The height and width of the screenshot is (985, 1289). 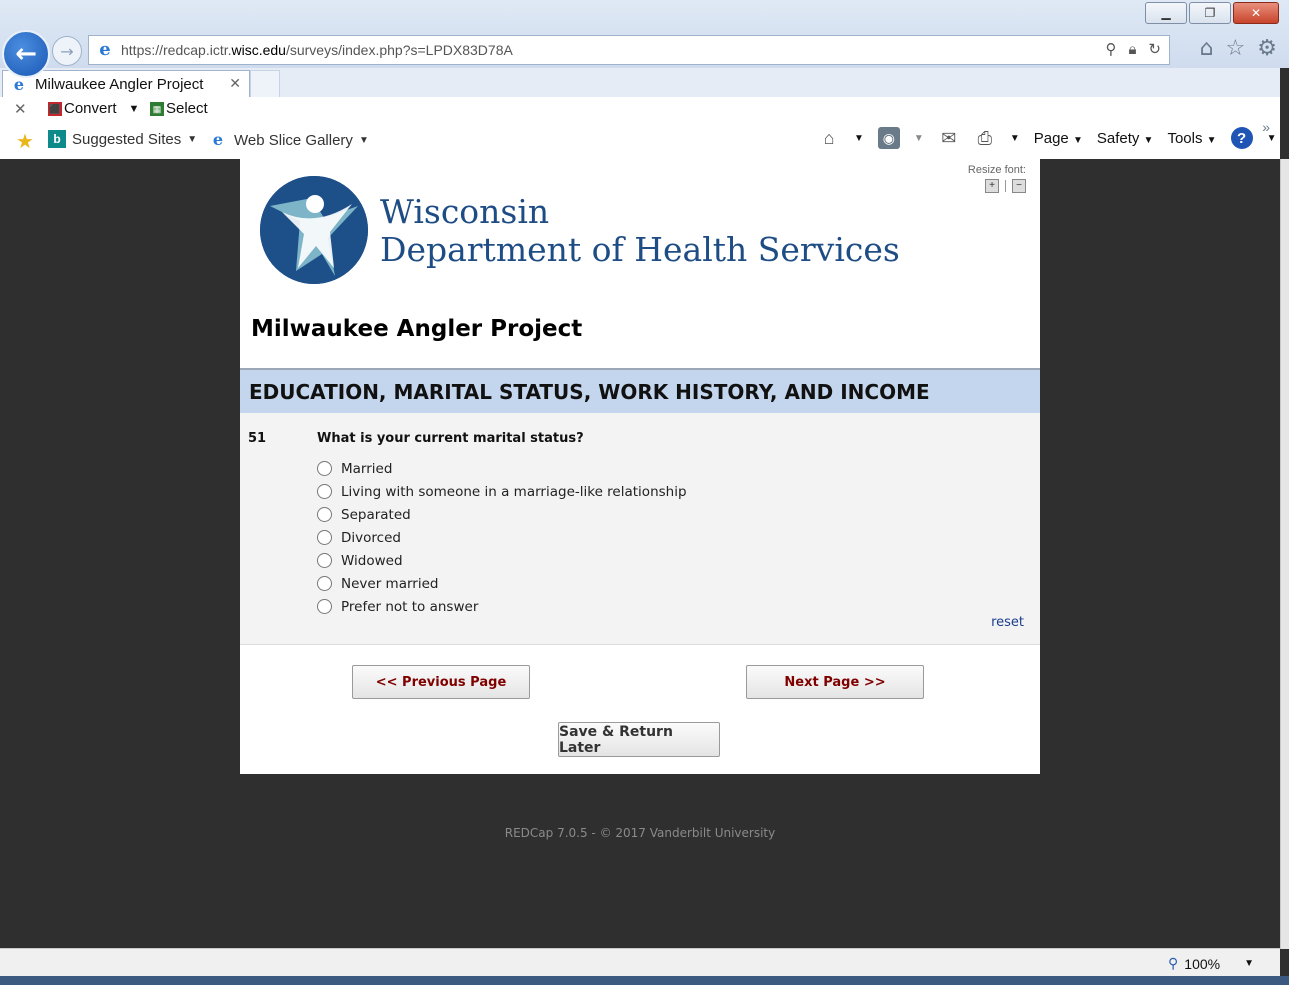 I want to click on next-page-button: Next Page >>, so click(x=835, y=682).